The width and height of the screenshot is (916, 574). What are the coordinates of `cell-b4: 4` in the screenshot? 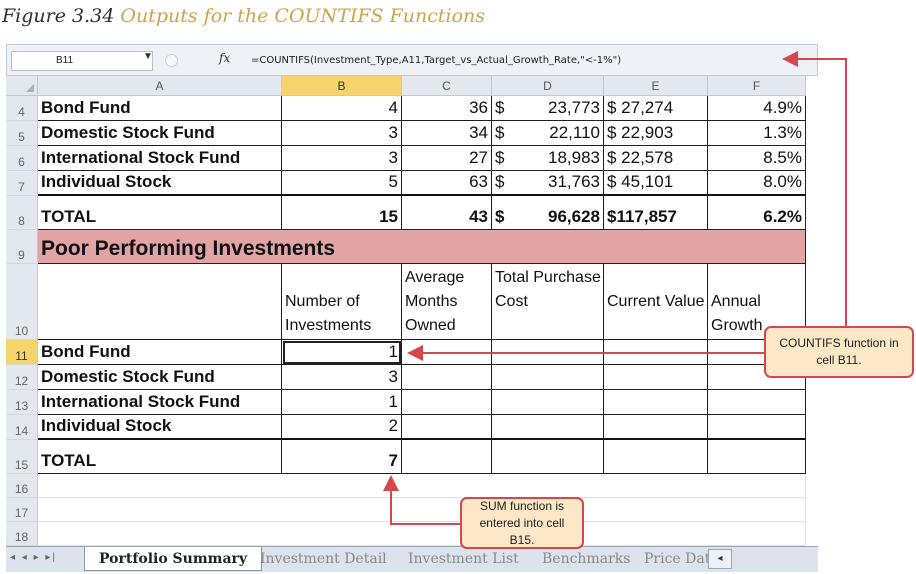 It's located at (342, 108).